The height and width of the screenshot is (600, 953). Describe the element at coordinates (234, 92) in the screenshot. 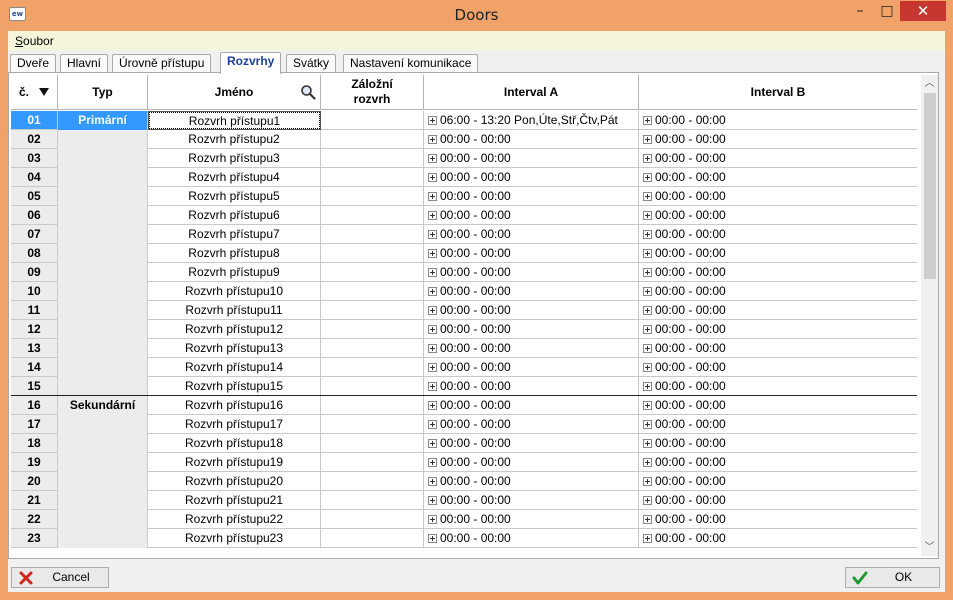

I see `column-header-name: Jméno` at that location.